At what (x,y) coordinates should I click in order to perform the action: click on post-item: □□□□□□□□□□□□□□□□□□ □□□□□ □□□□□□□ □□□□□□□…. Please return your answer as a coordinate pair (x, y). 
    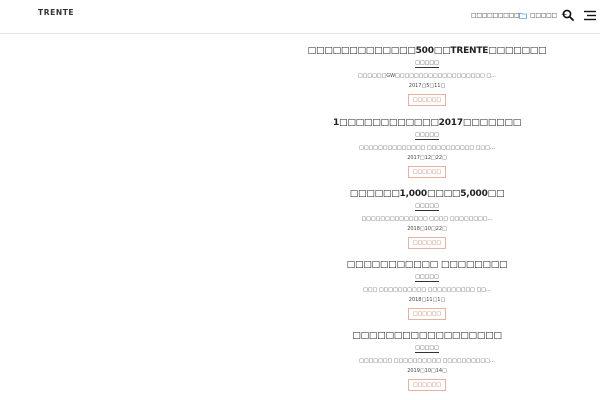
    Looking at the image, I should click on (427, 361).